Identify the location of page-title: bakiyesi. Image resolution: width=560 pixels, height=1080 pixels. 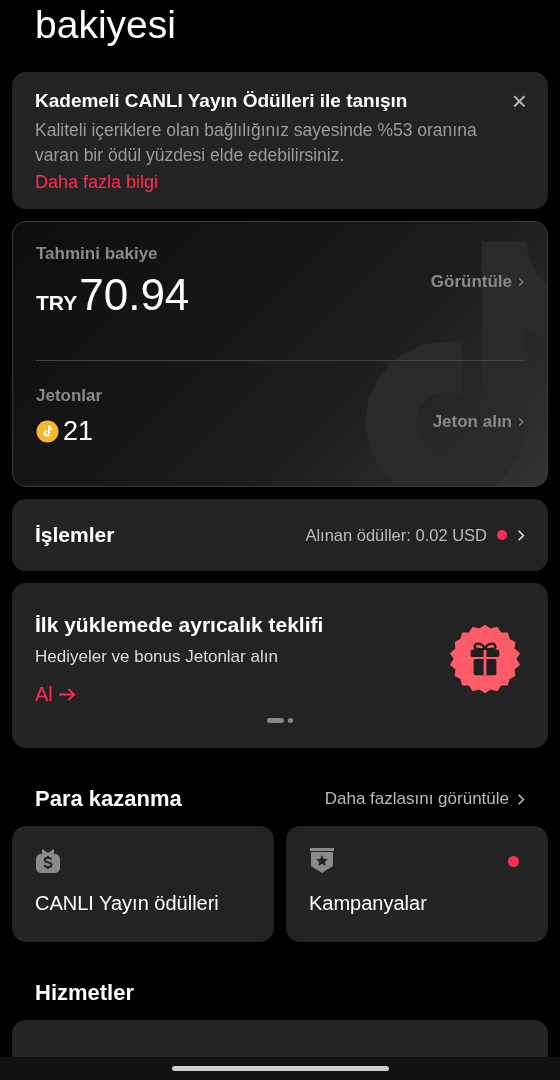
(105, 25).